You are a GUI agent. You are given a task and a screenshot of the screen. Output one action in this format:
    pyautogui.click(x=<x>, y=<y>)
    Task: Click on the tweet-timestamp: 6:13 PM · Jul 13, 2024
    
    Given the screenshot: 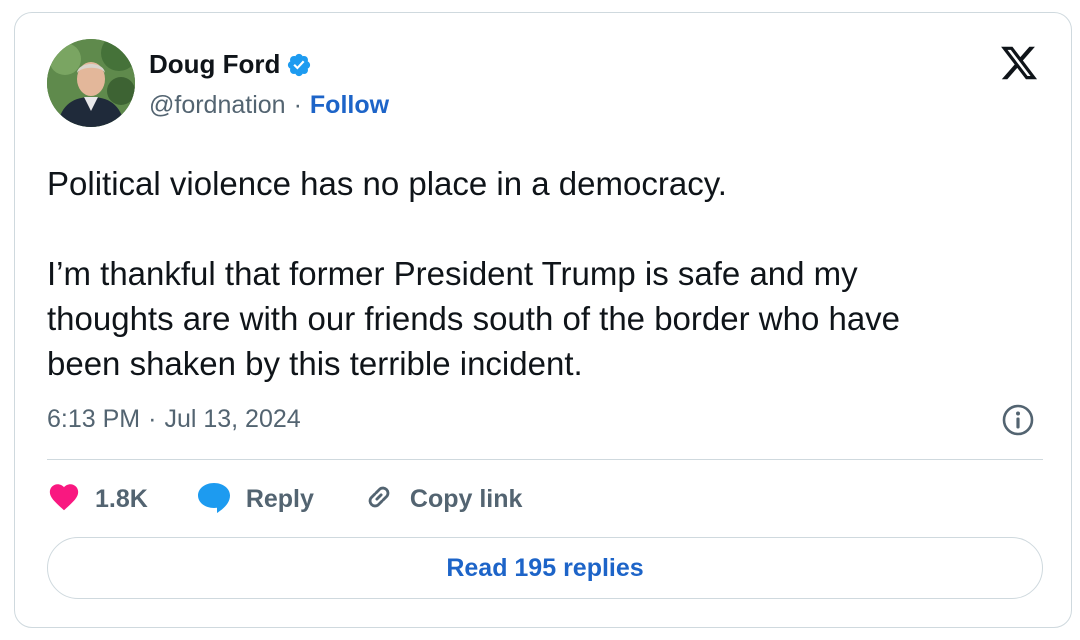 What is the action you would take?
    pyautogui.click(x=174, y=419)
    